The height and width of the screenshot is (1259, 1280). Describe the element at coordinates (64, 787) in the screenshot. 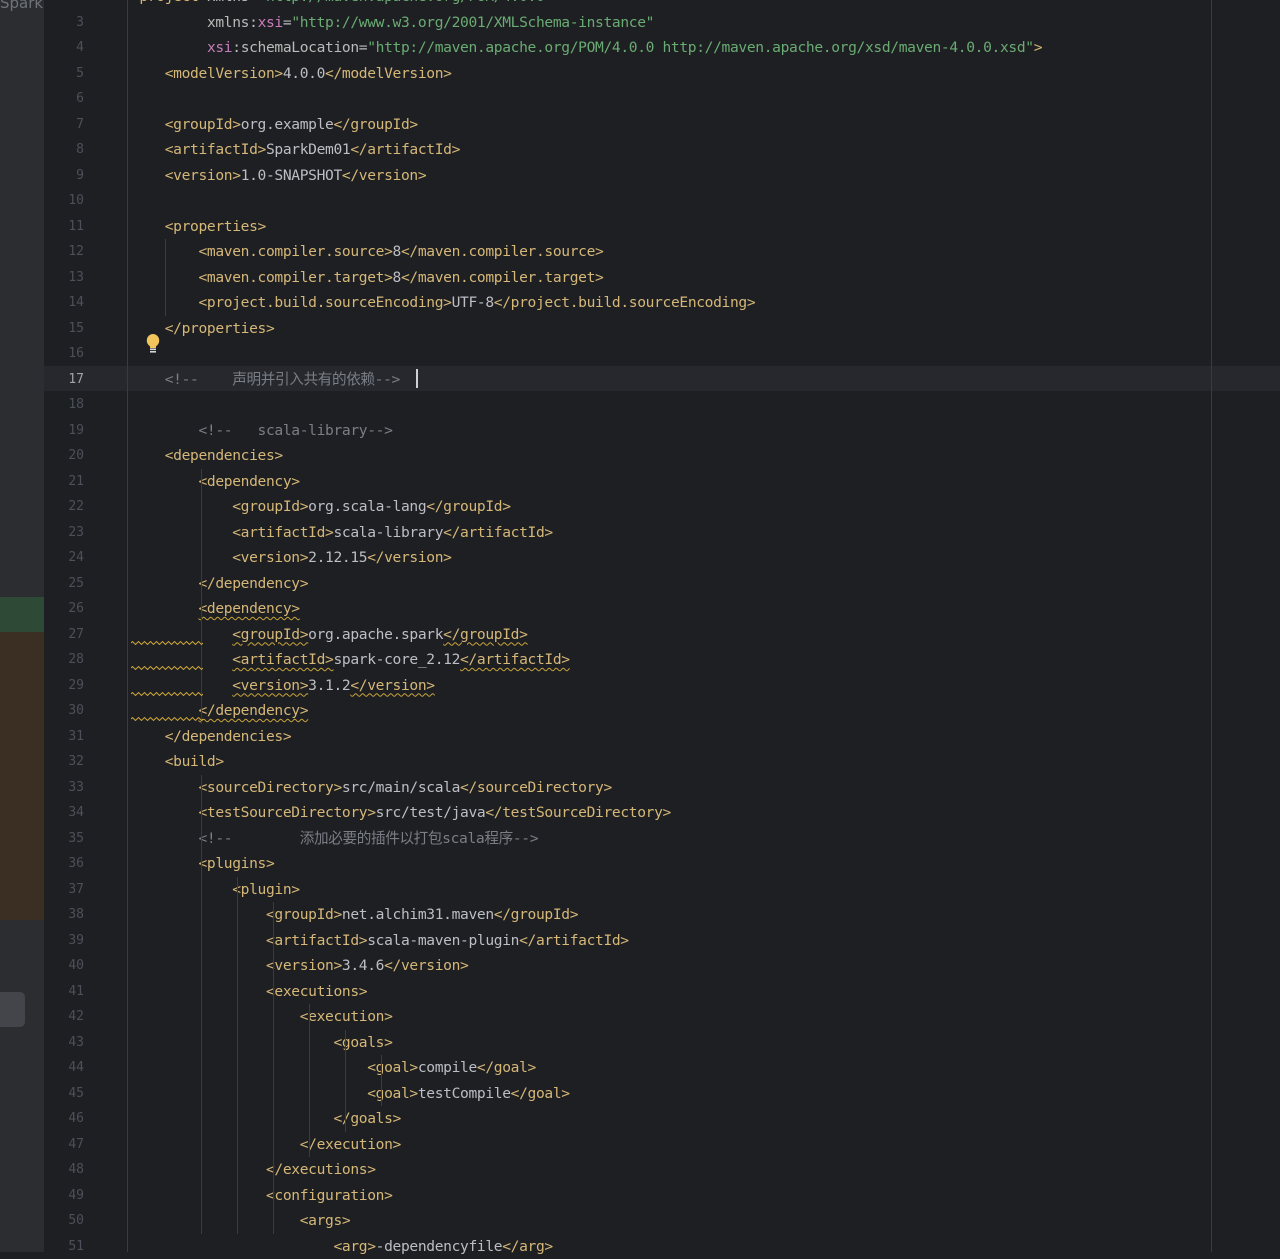

I see `line-number: 33` at that location.